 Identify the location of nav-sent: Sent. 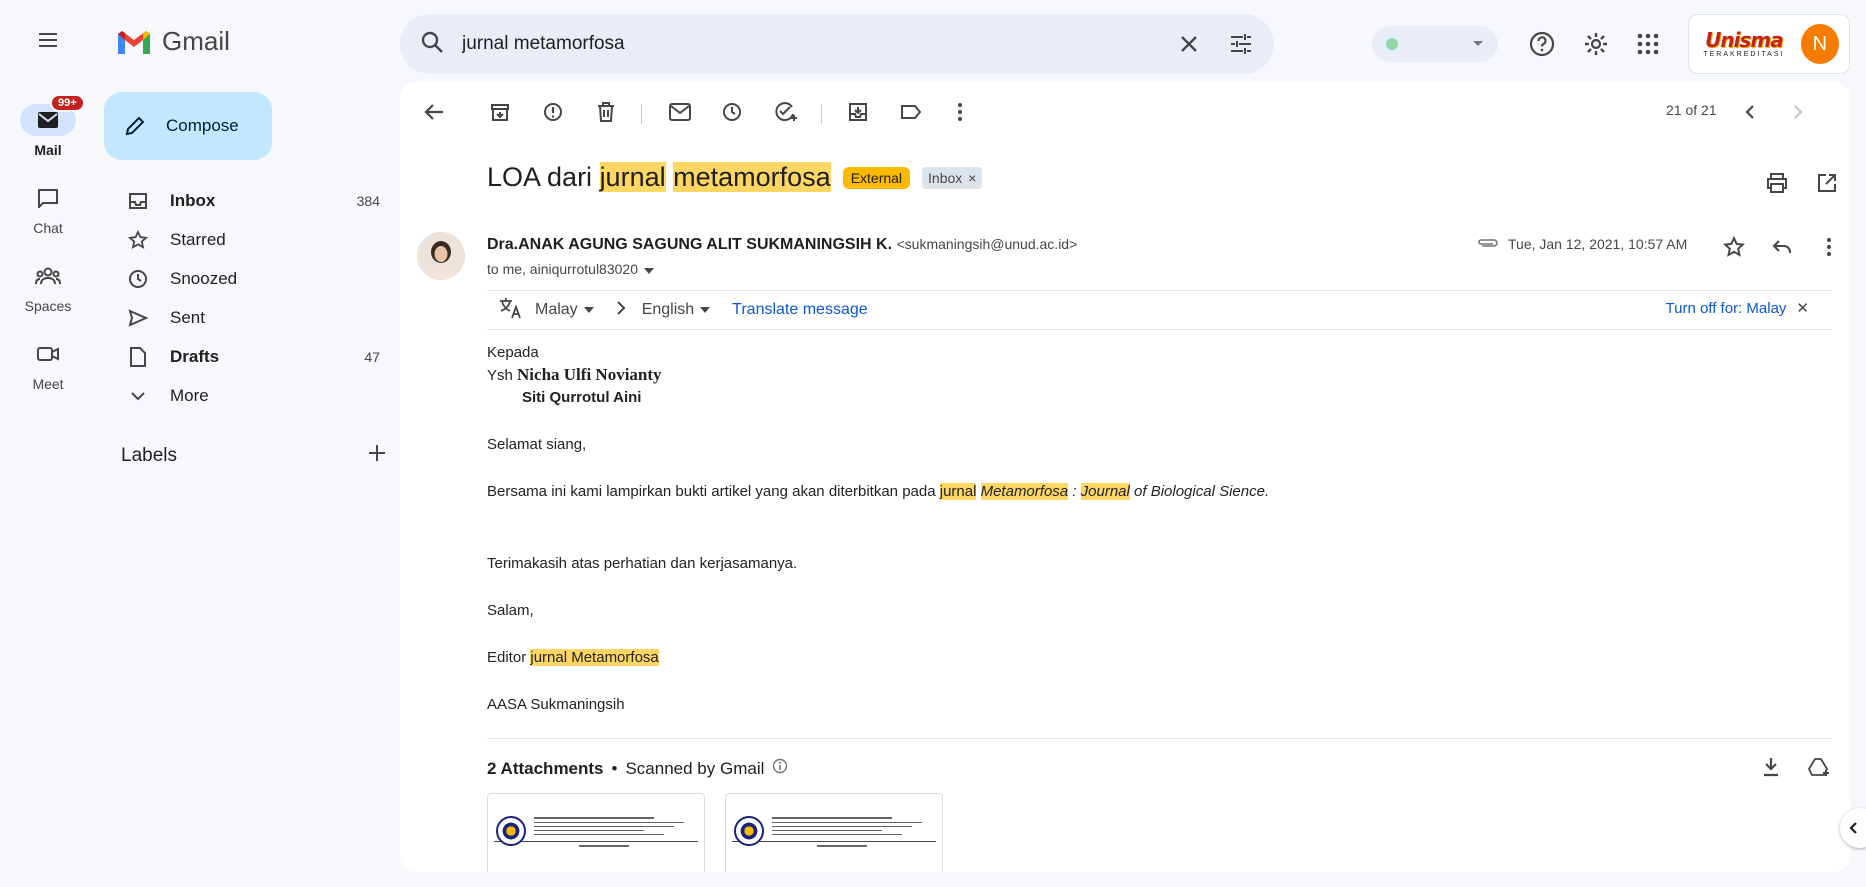
(249, 317).